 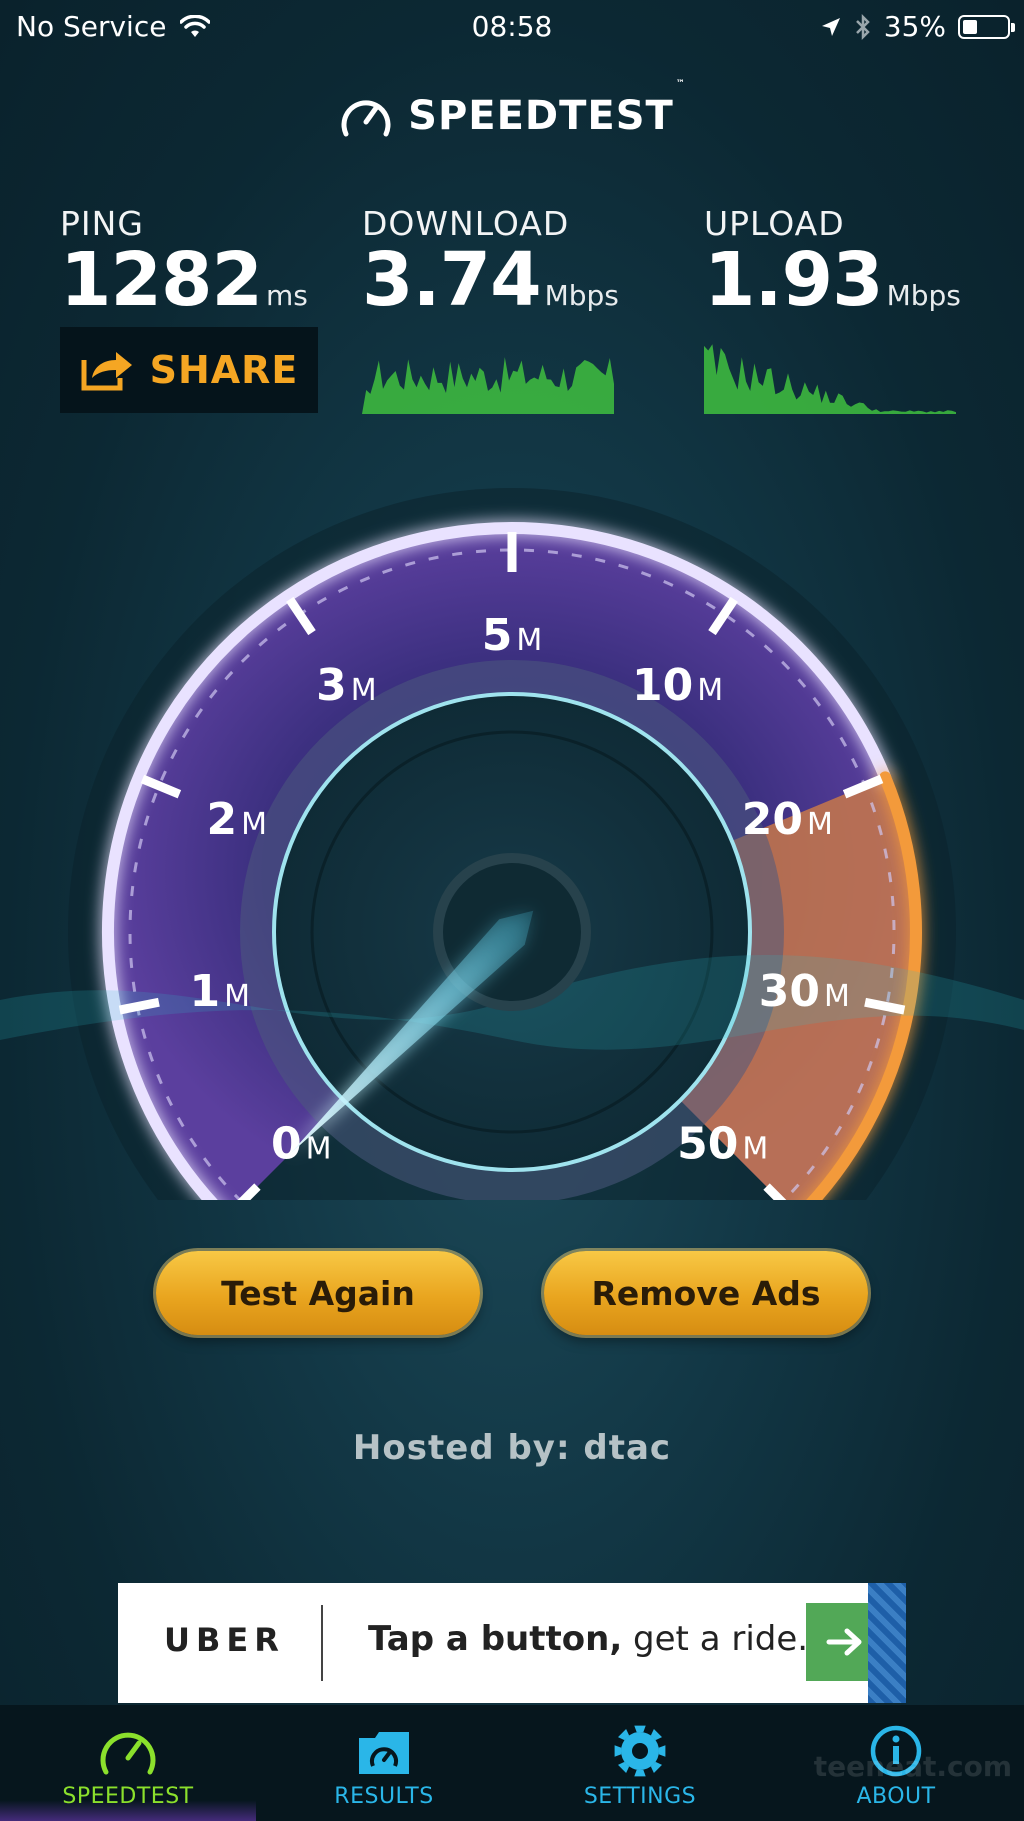 I want to click on upload-graph, so click(x=830, y=379).